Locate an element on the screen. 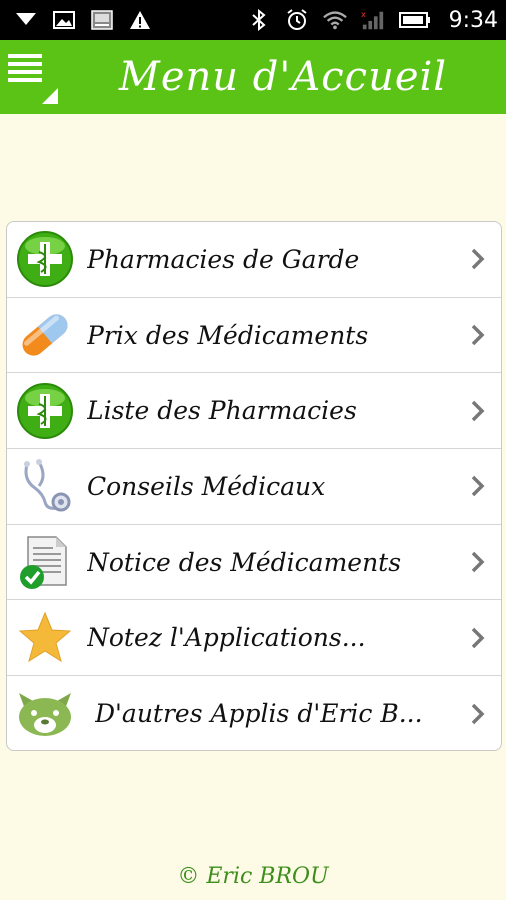 This screenshot has height=900, width=506. status-bar-right: x 9:34 is located at coordinates (372, 20).